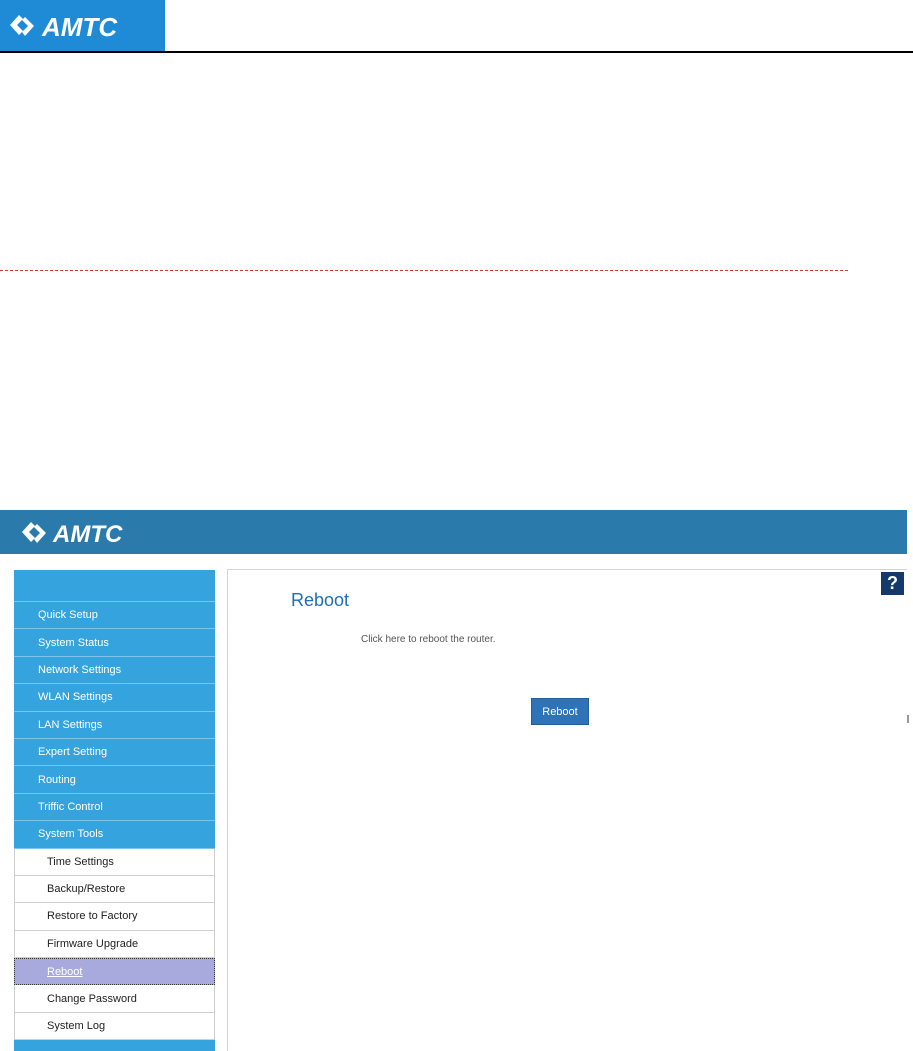  What do you see at coordinates (114, 889) in the screenshot?
I see `sidebar-subitem-backup-restore: Backup/Restore` at bounding box center [114, 889].